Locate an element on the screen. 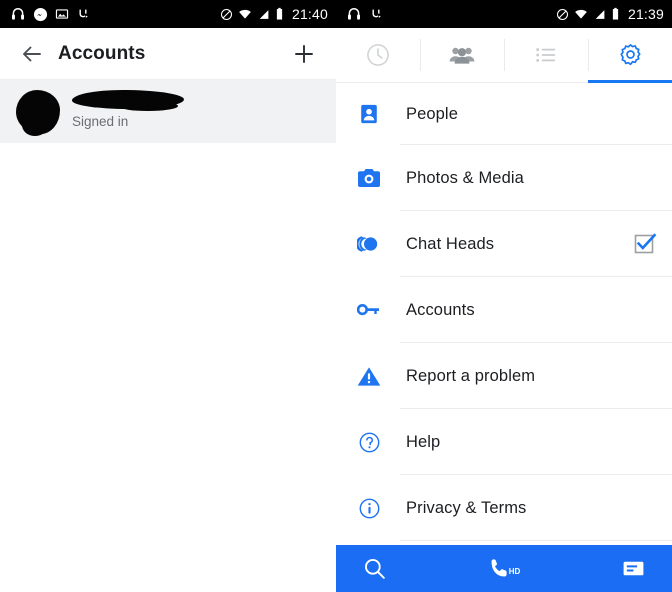 The width and height of the screenshot is (672, 592). add-account-button is located at coordinates (304, 54).